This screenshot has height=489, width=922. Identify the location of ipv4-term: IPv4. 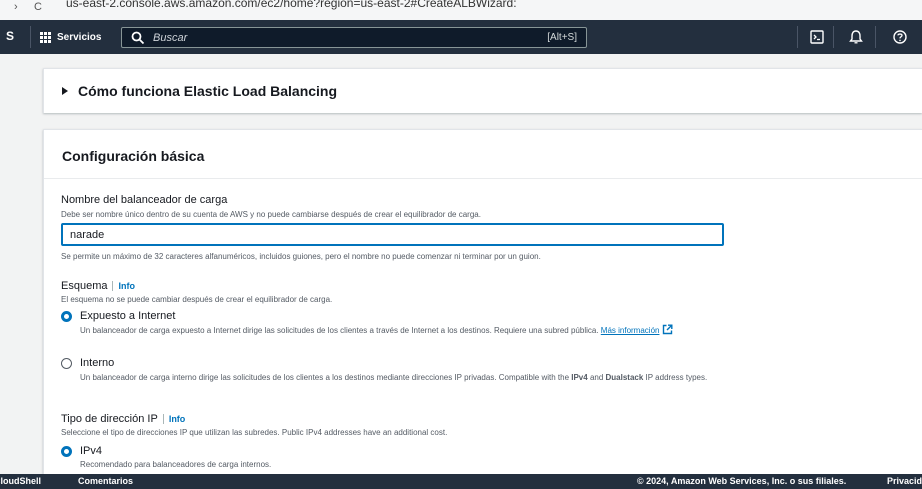
(579, 377).